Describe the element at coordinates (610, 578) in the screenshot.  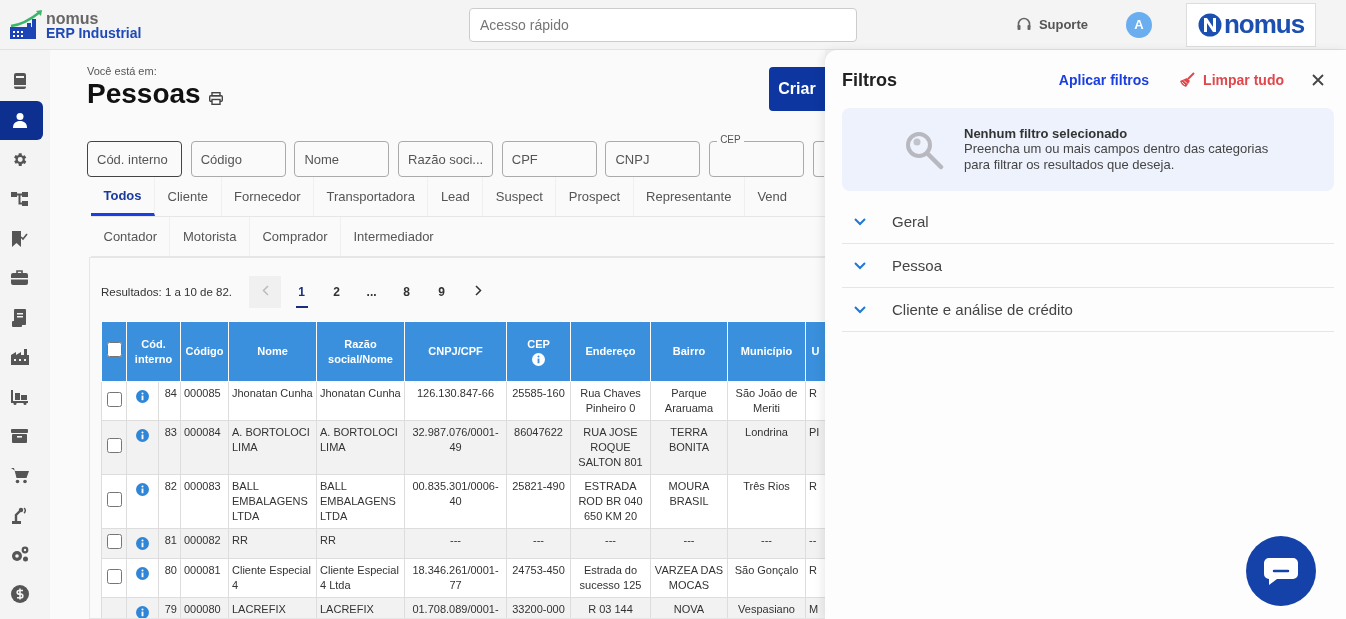
I see `table-cell: Estrada do sucesso 125` at that location.